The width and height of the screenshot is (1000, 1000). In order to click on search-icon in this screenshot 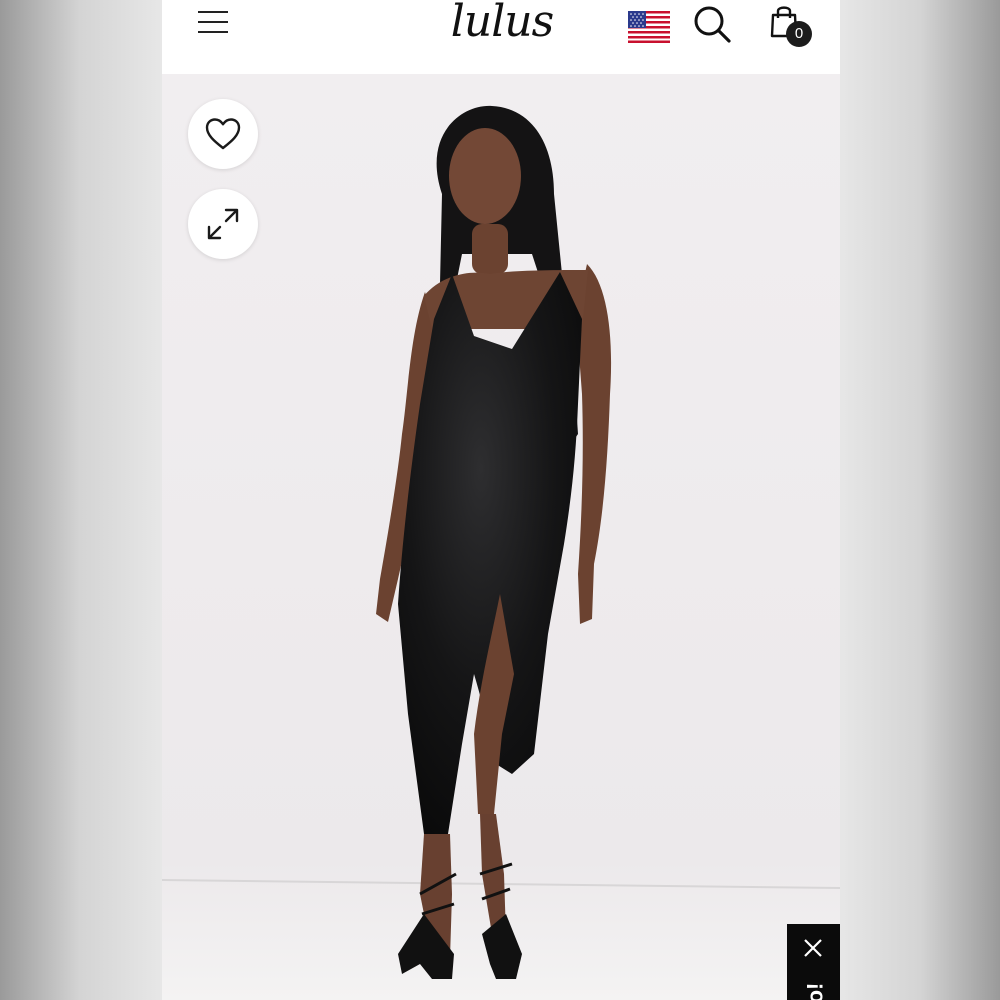, I will do `click(712, 24)`.